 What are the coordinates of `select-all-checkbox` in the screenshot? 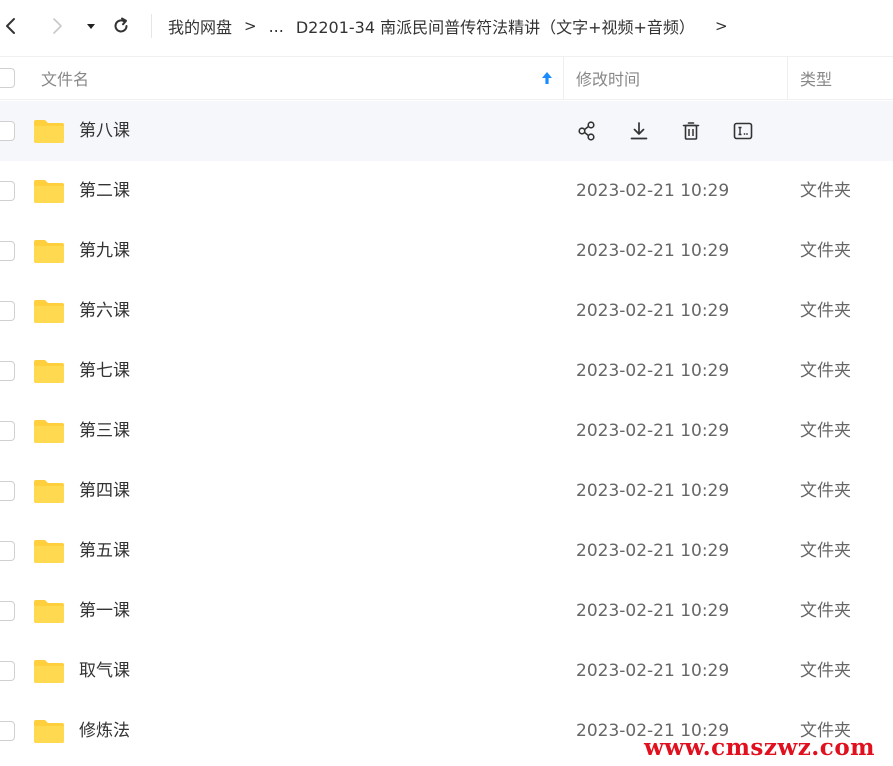 It's located at (7, 78).